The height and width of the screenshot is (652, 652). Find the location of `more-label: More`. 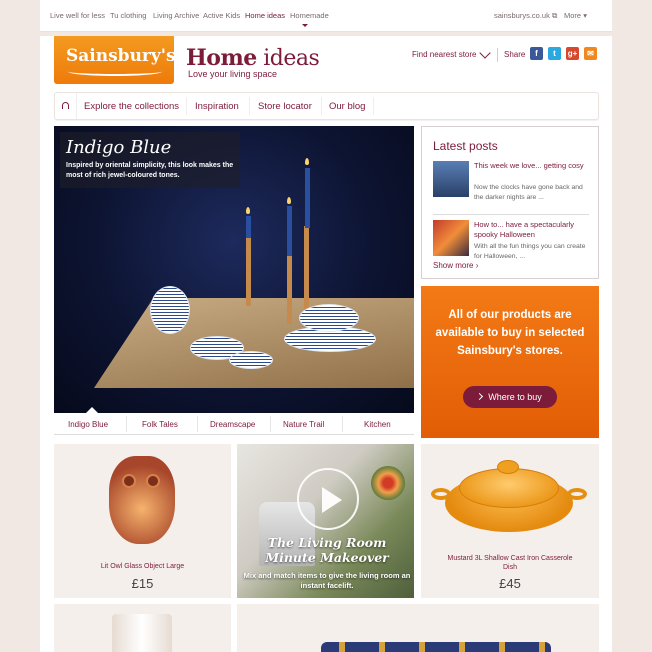

more-label: More is located at coordinates (573, 15).